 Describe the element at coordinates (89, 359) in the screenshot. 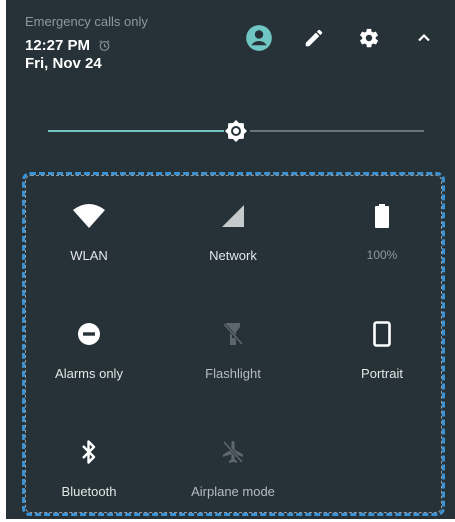

I see `tile-alarms-only: Alarms only` at that location.